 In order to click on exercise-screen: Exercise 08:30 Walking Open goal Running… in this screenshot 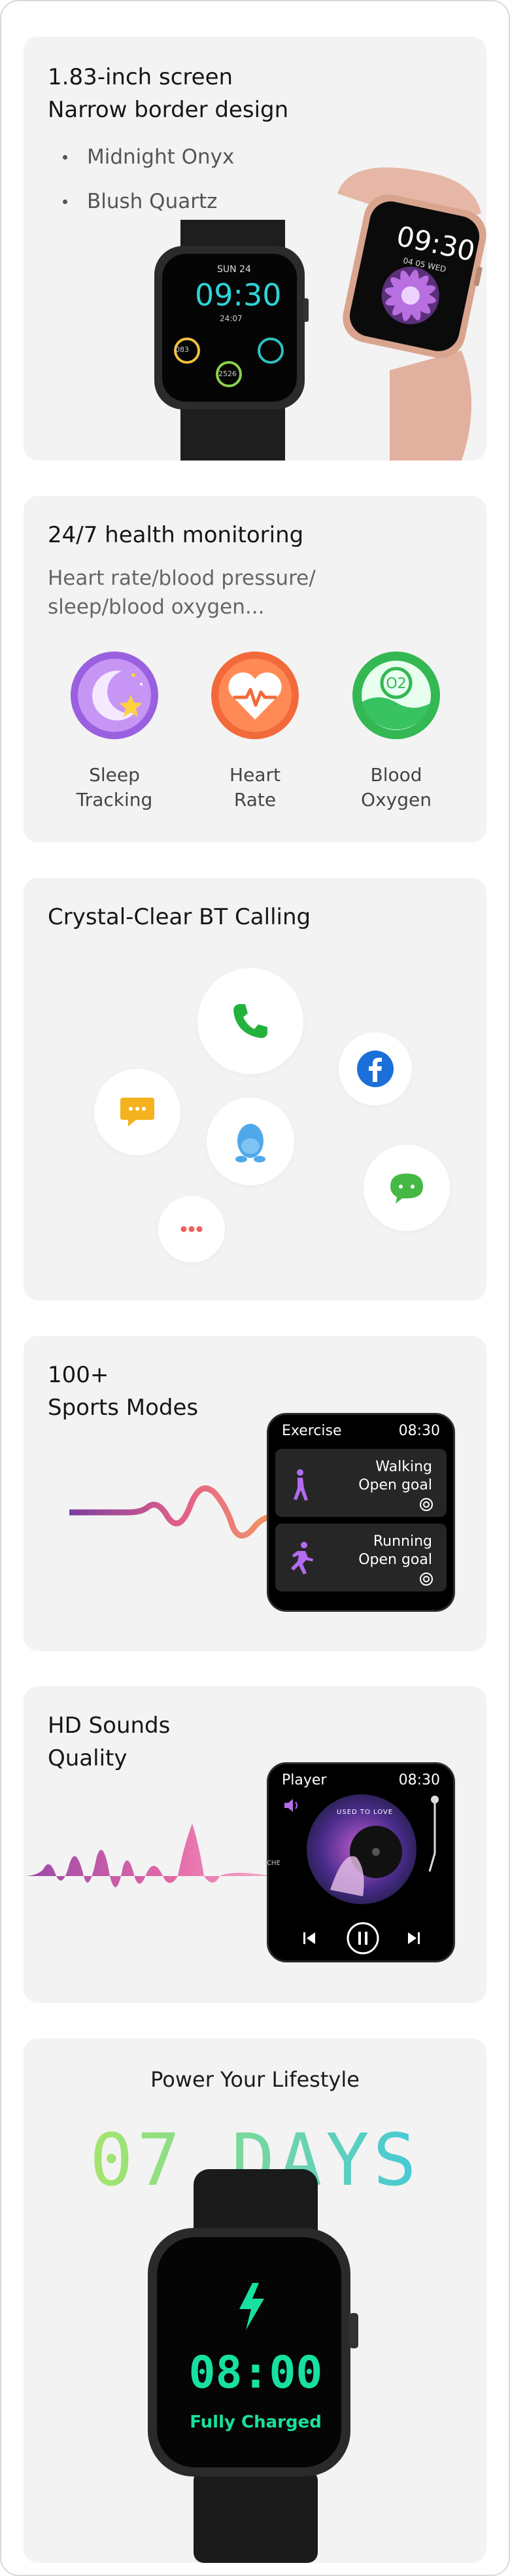, I will do `click(361, 1512)`.